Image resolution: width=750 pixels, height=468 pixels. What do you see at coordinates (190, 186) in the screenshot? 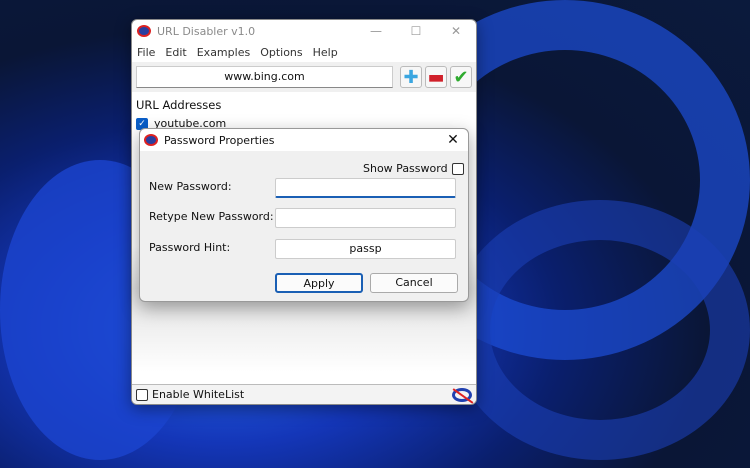
I see `new-password-label: New Password:` at bounding box center [190, 186].